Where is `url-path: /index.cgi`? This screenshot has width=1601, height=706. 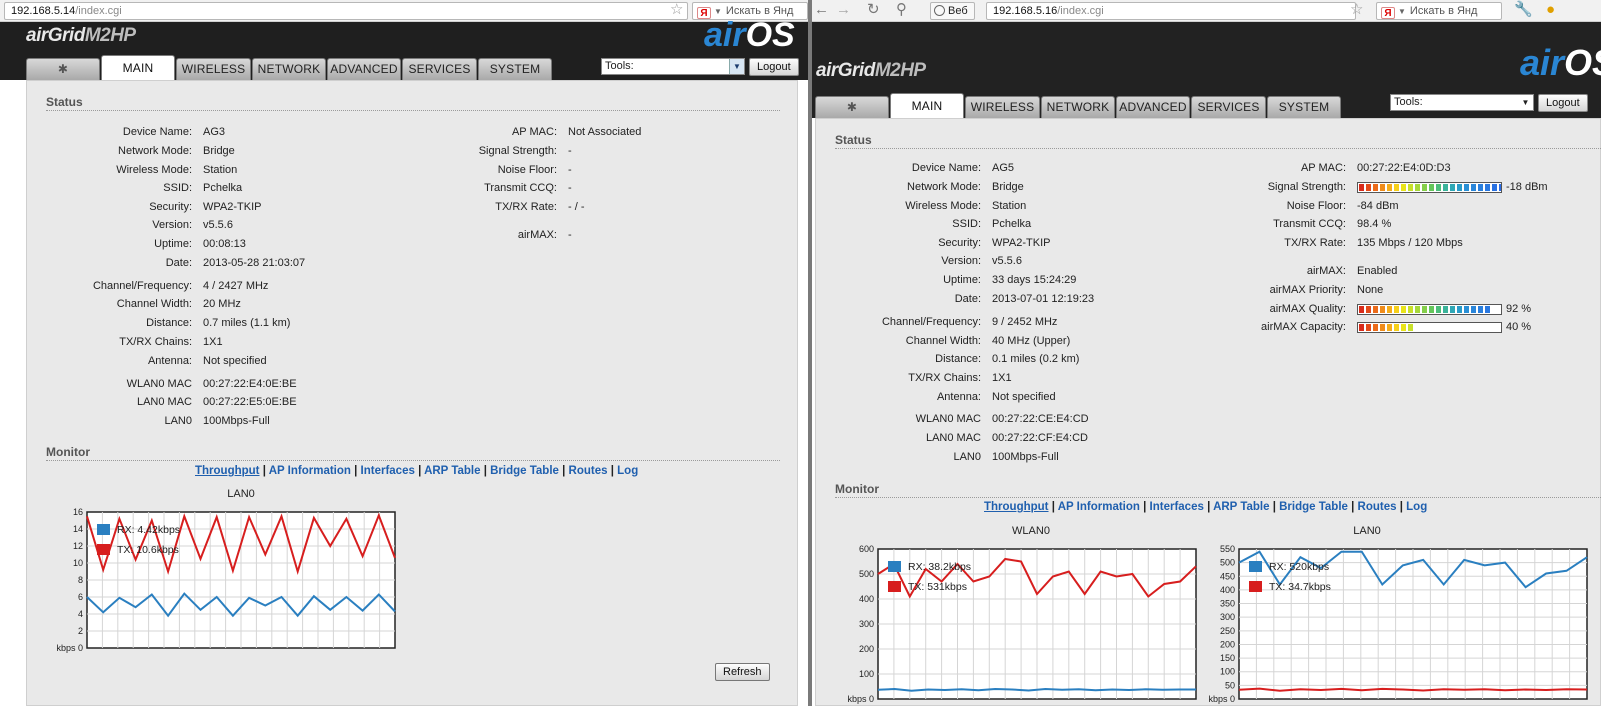
url-path: /index.cgi is located at coordinates (1080, 11).